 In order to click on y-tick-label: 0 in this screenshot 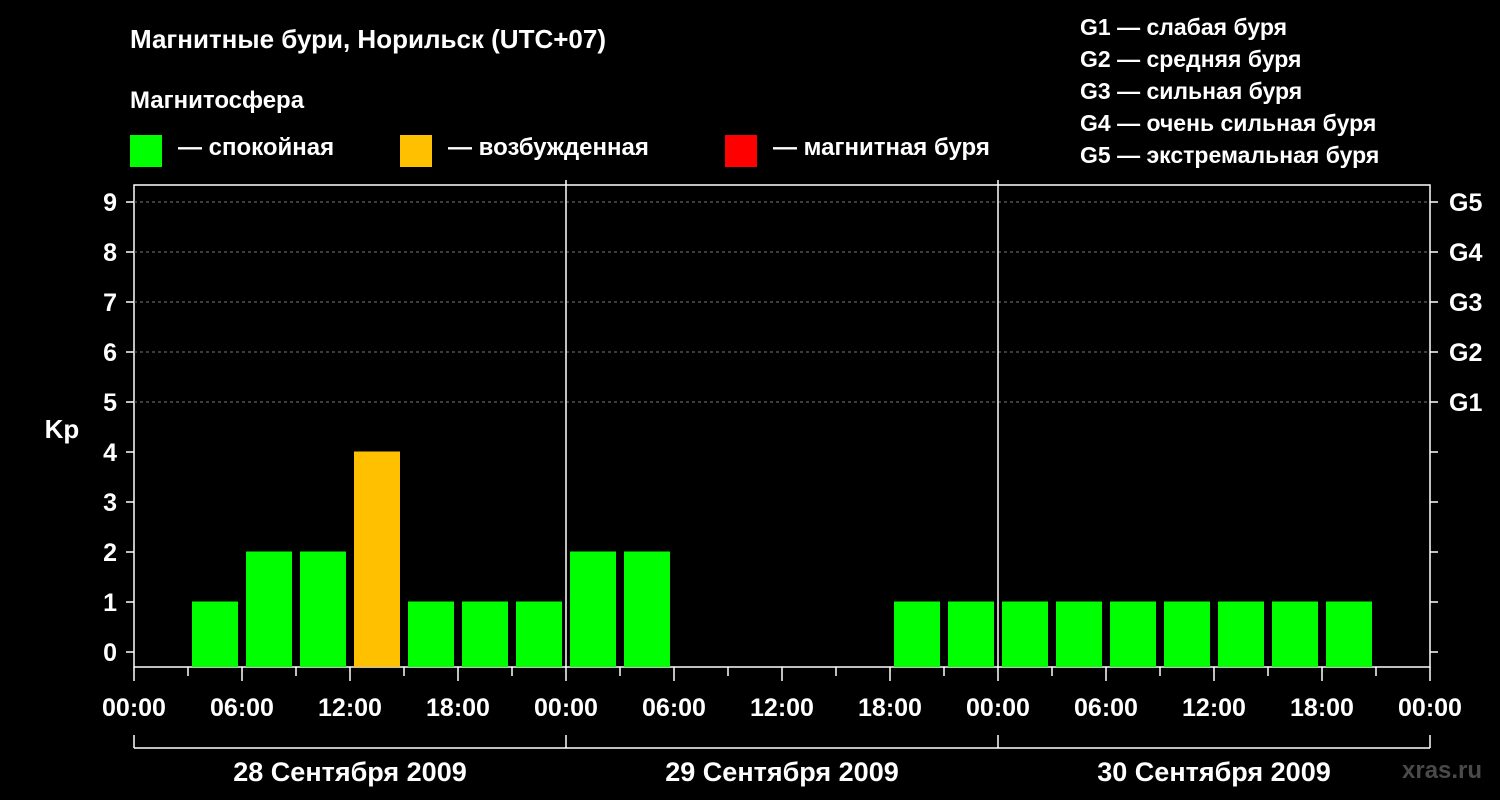, I will do `click(110, 653)`.